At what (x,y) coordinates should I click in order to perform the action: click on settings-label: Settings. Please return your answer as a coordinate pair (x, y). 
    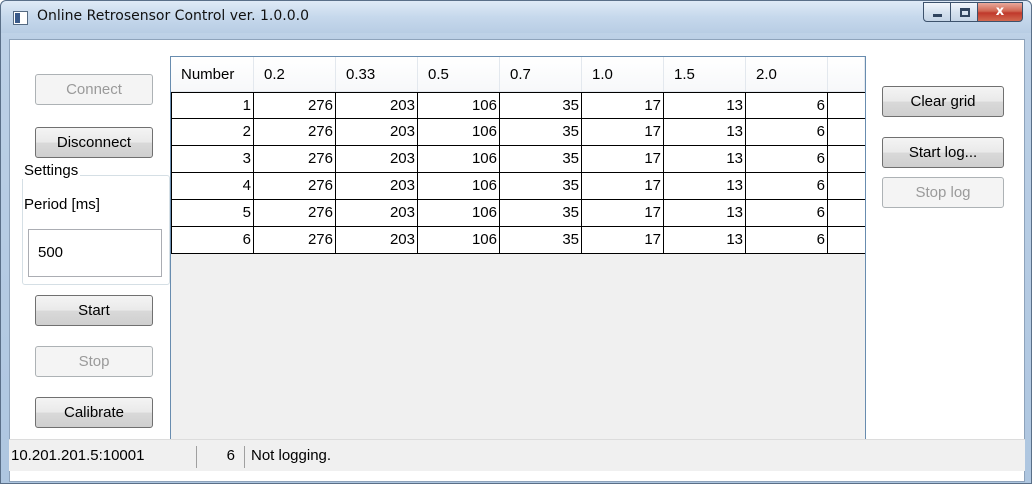
    Looking at the image, I should click on (51, 170).